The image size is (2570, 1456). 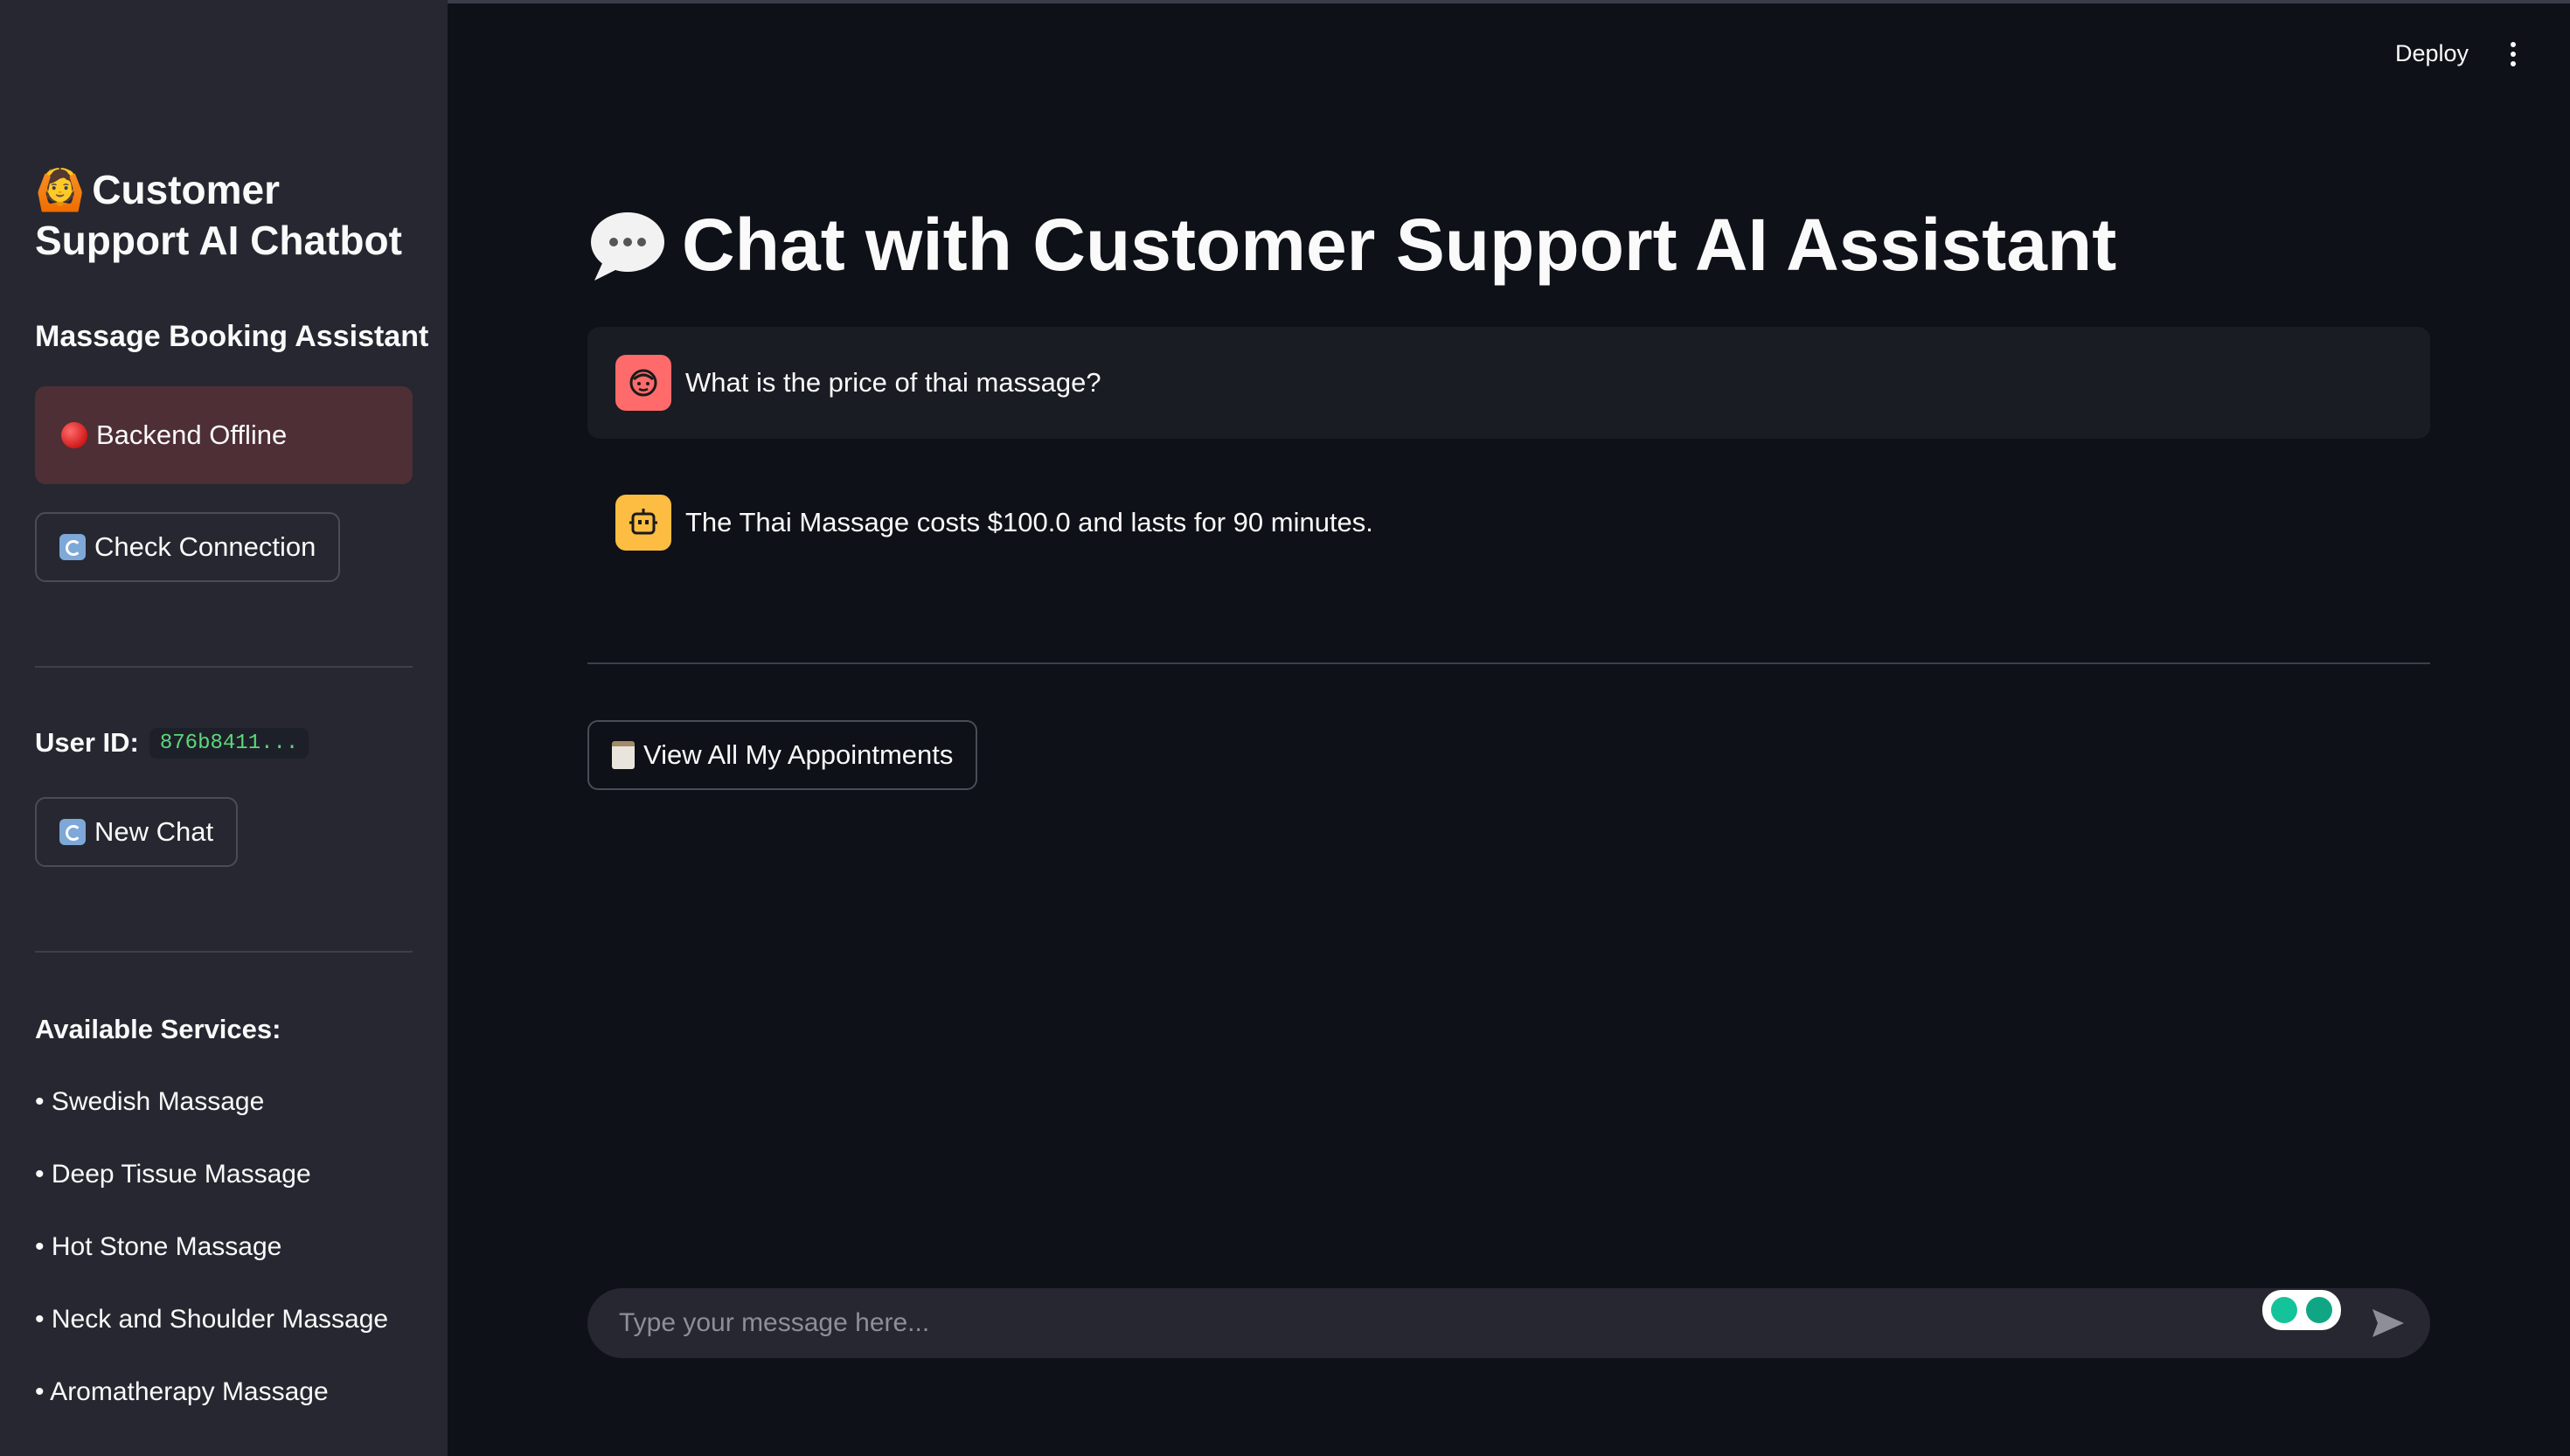 I want to click on send-icon, so click(x=2388, y=1323).